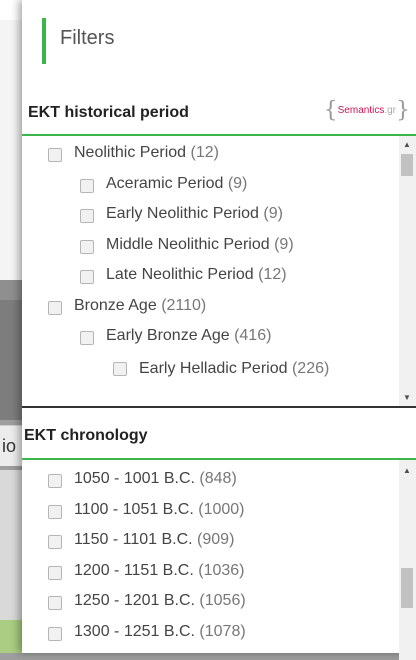 The width and height of the screenshot is (416, 660). What do you see at coordinates (219, 577) in the screenshot?
I see `list-item: 1200 - 1151 B.C. (1036)` at bounding box center [219, 577].